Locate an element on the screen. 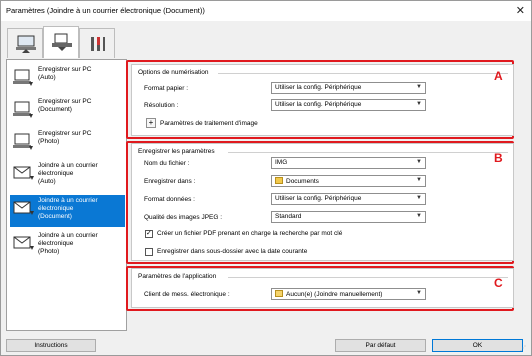 The image size is (532, 356). data-format-select: Utiliser la config. Périphérique ▼ is located at coordinates (348, 199).